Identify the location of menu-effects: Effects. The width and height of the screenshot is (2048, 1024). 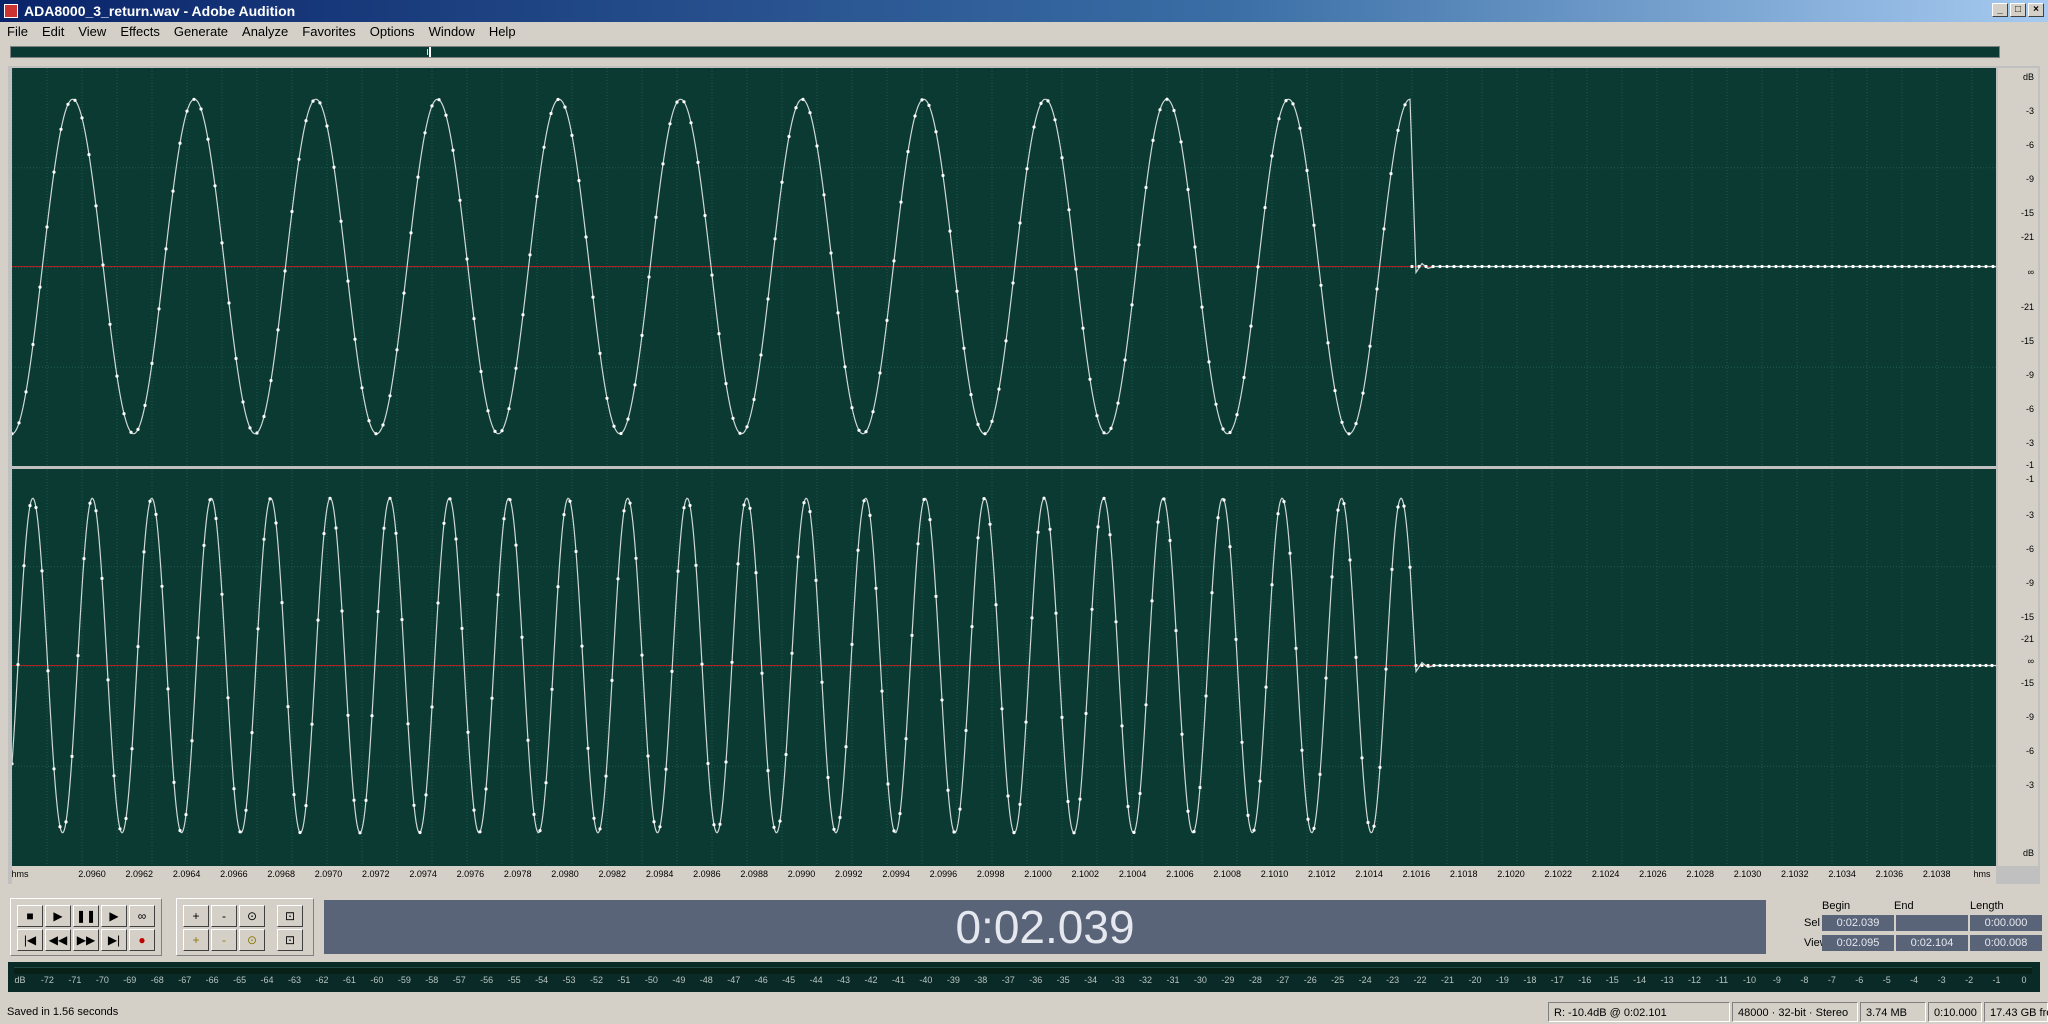
(140, 32).